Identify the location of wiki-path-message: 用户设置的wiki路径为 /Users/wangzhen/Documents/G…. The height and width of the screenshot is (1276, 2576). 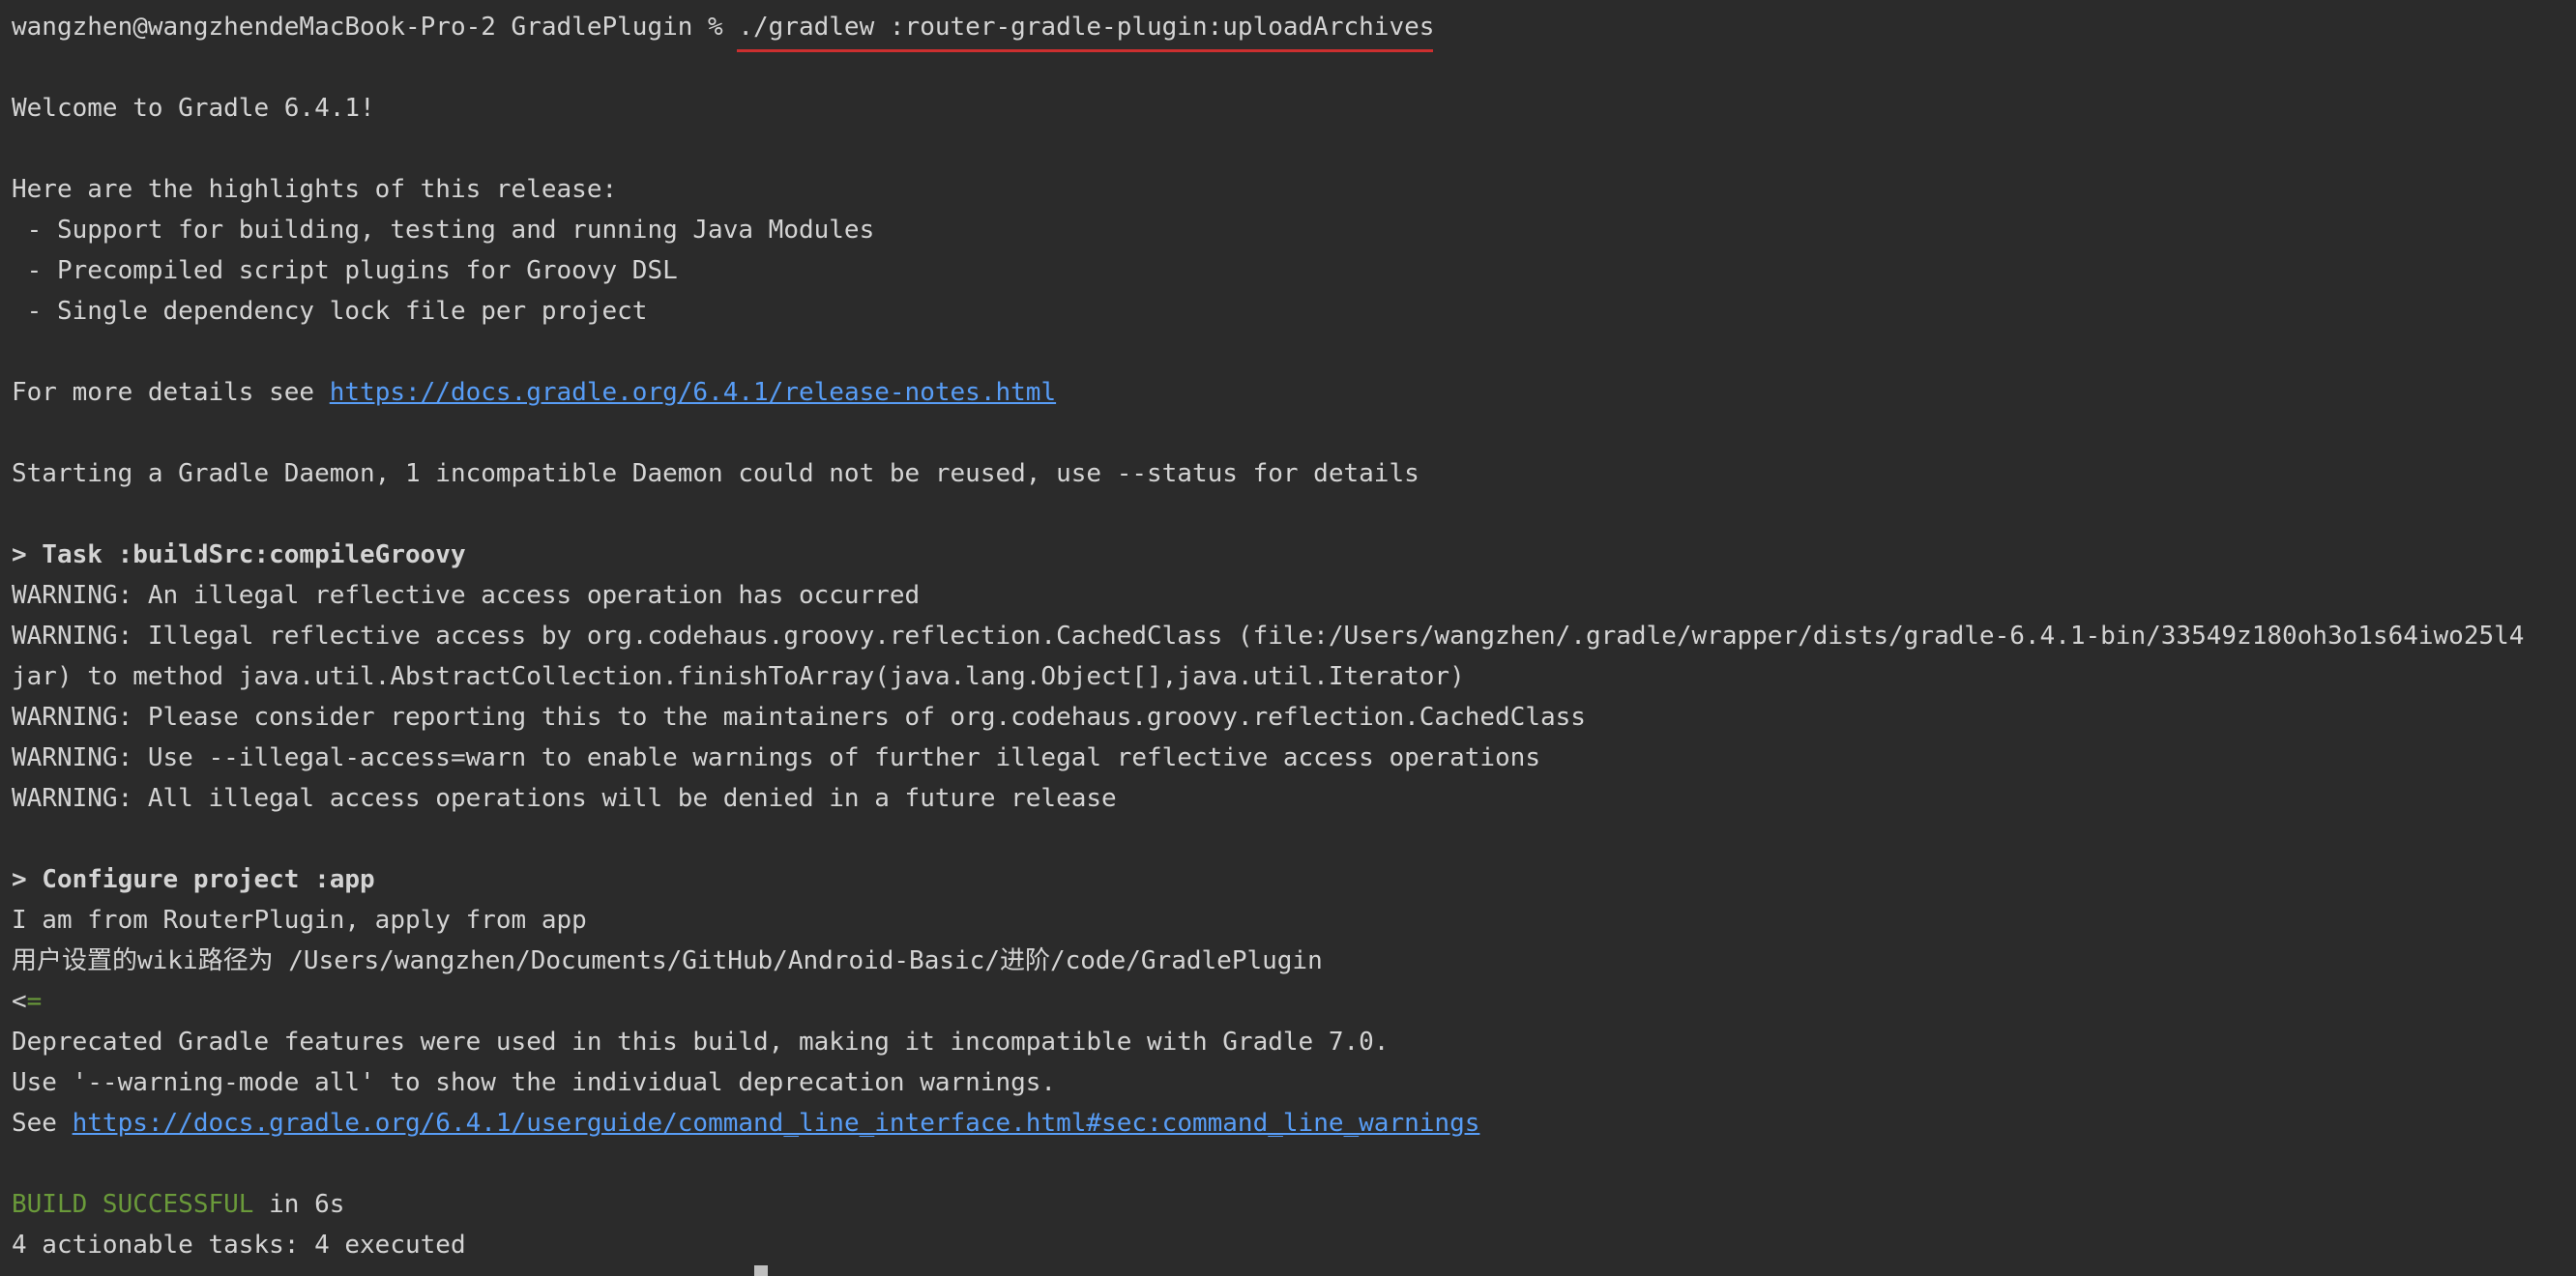
(667, 960).